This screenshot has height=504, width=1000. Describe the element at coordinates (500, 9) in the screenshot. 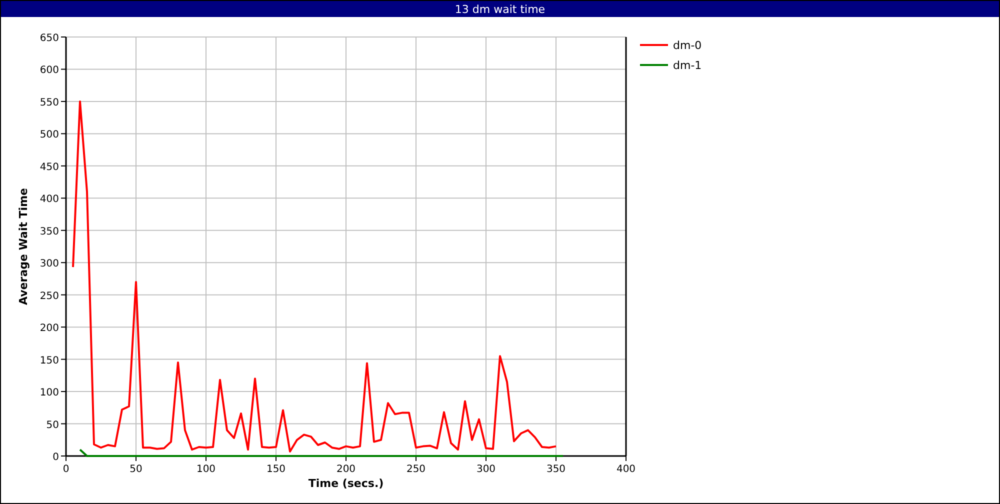

I see `window-title: 13 dm wait time` at that location.